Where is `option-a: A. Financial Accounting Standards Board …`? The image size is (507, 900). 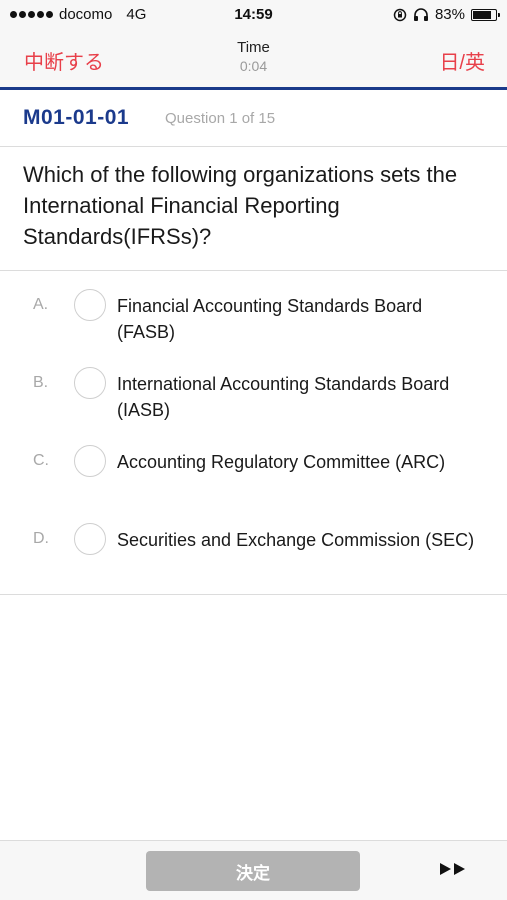
option-a: A. Financial Accounting Standards Board … is located at coordinates (253, 310).